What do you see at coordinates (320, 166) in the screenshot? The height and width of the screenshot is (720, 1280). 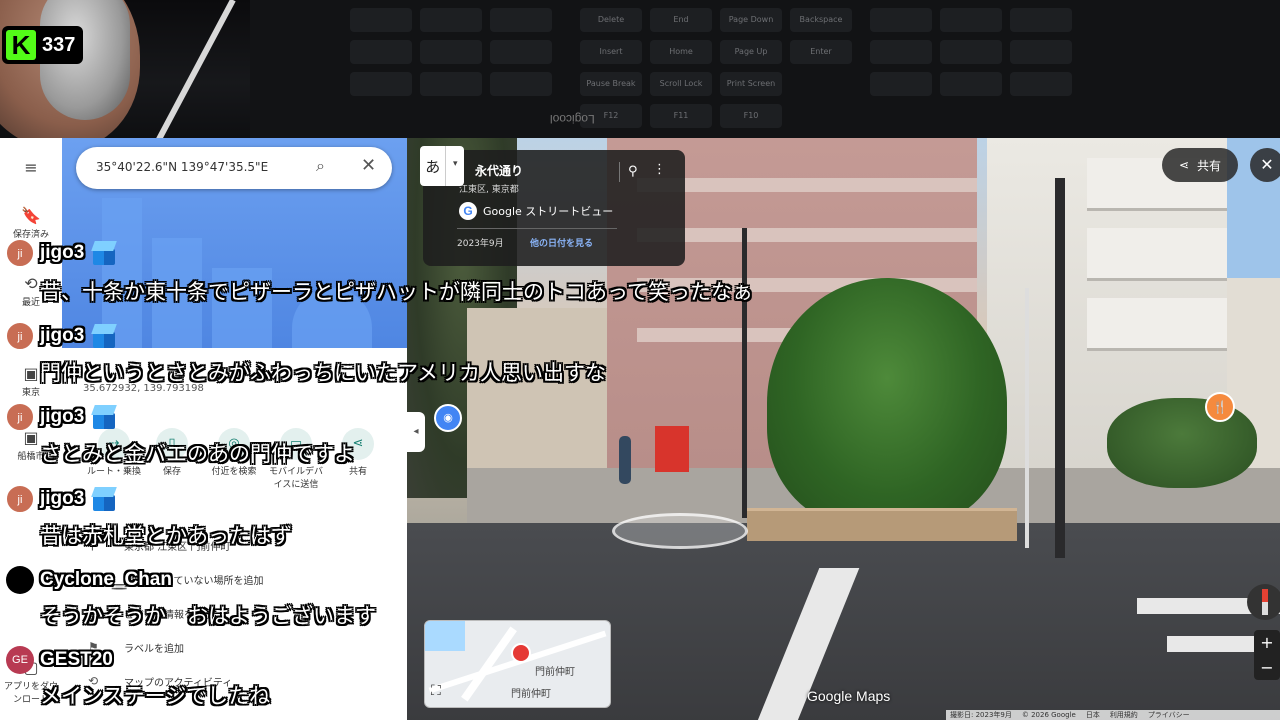 I see `search-icon: ⌕` at bounding box center [320, 166].